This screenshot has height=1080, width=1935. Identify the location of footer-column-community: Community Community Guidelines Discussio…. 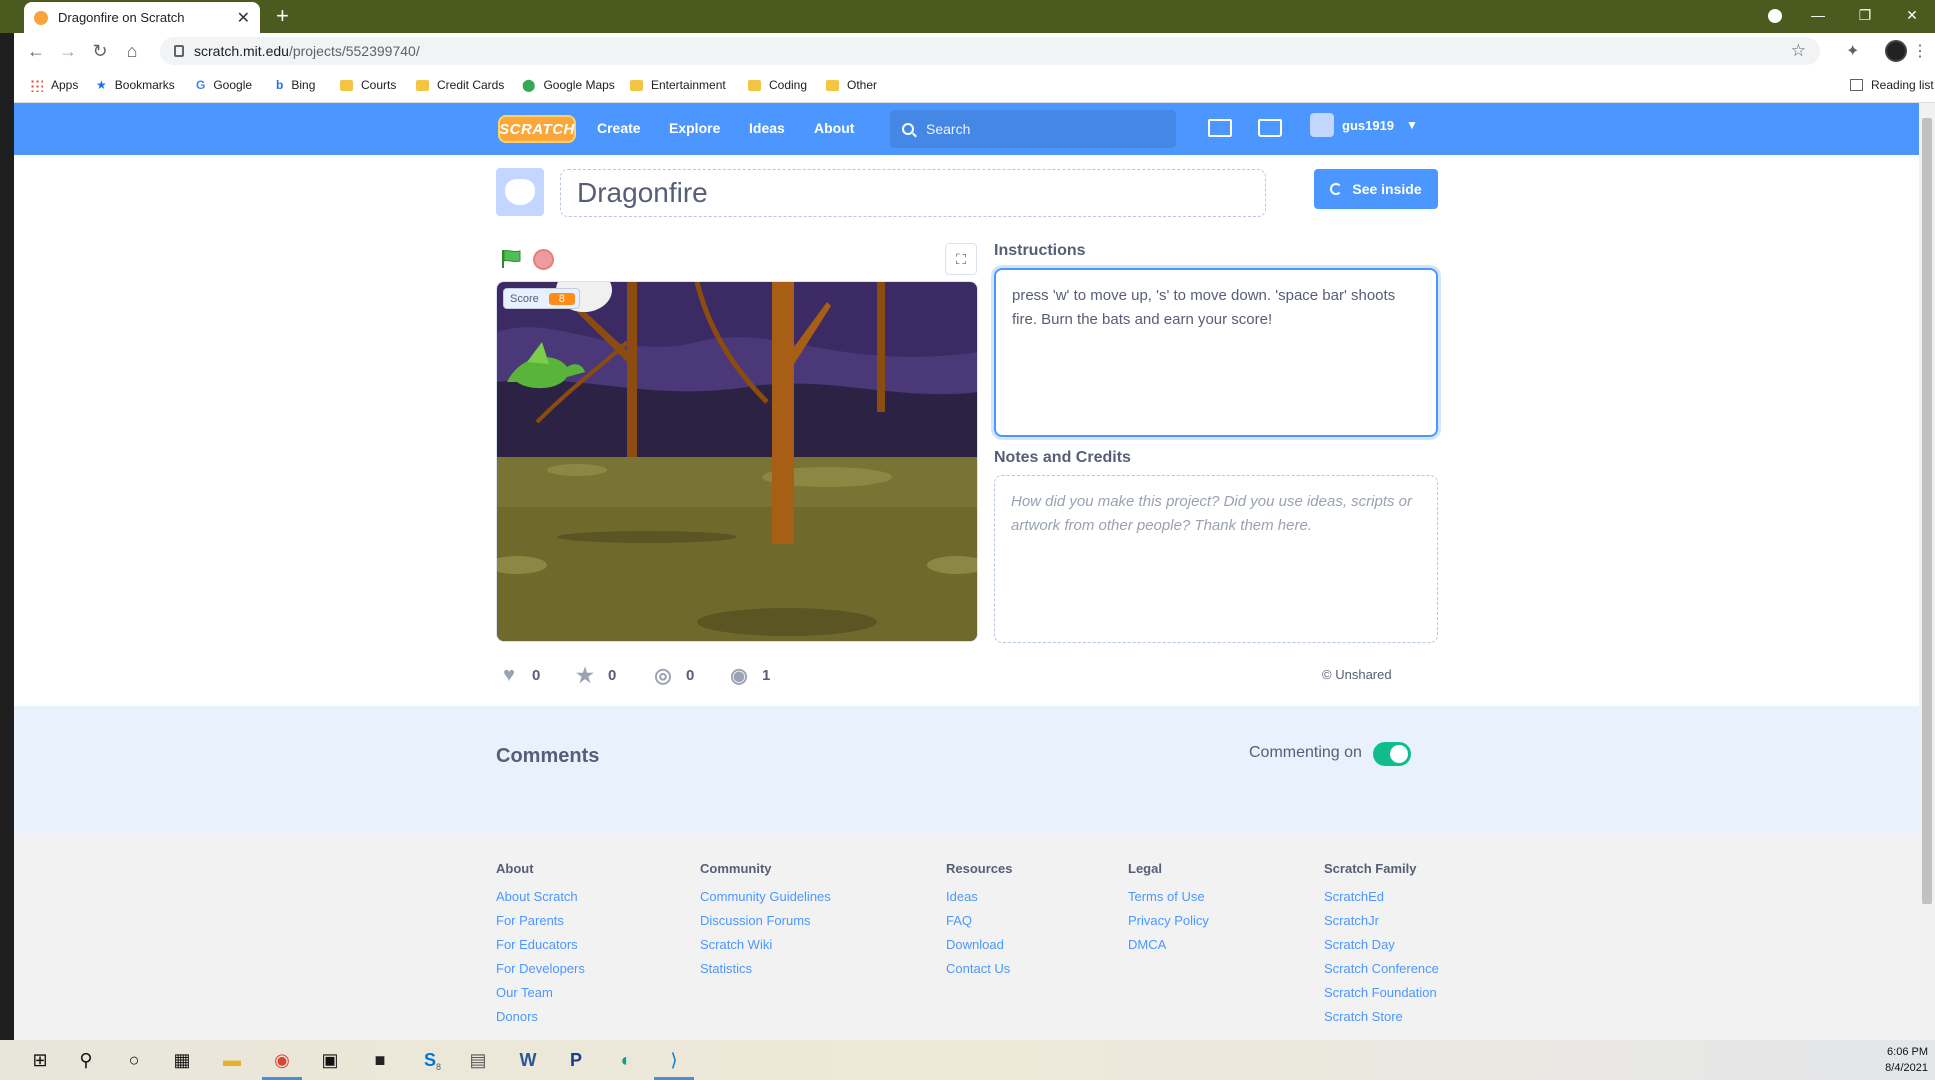
(765, 921).